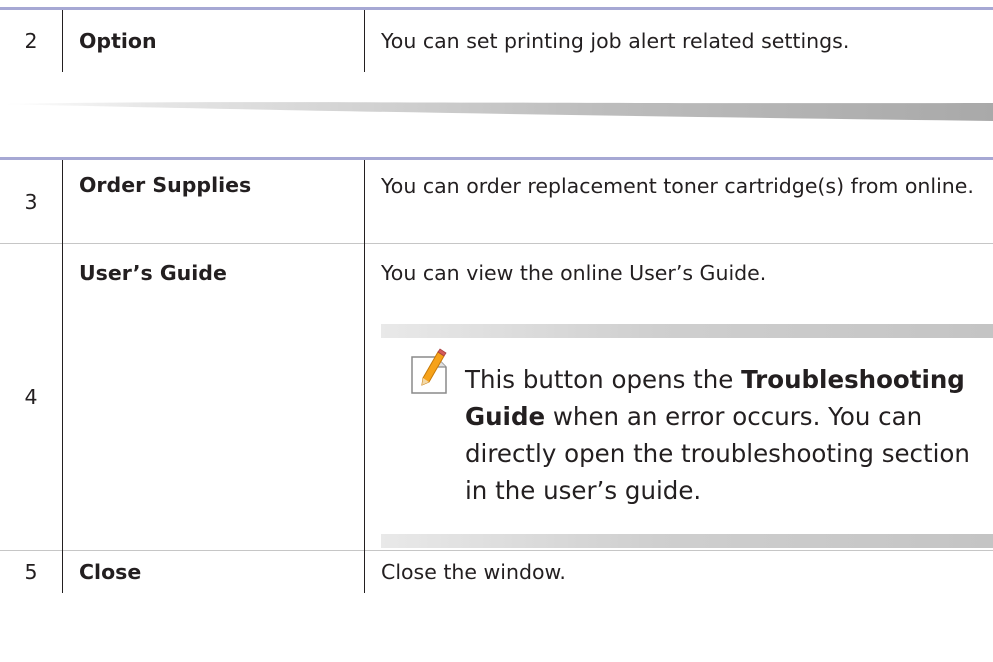 This screenshot has height=662, width=993. I want to click on row-description: You can view the online User’s Guide., so click(574, 273).